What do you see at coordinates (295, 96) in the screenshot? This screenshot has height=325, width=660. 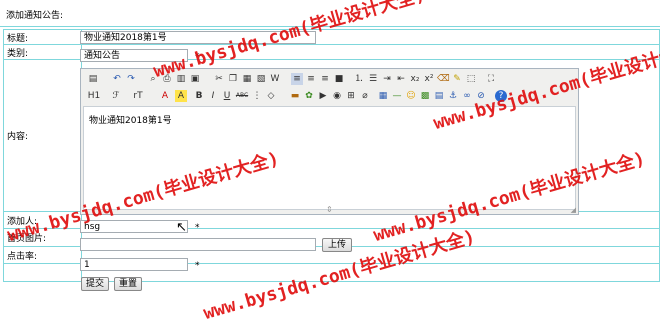 I see `image-insert-icon: ▬` at bounding box center [295, 96].